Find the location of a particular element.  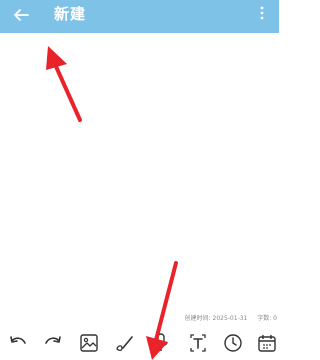

draw-button is located at coordinates (125, 343).